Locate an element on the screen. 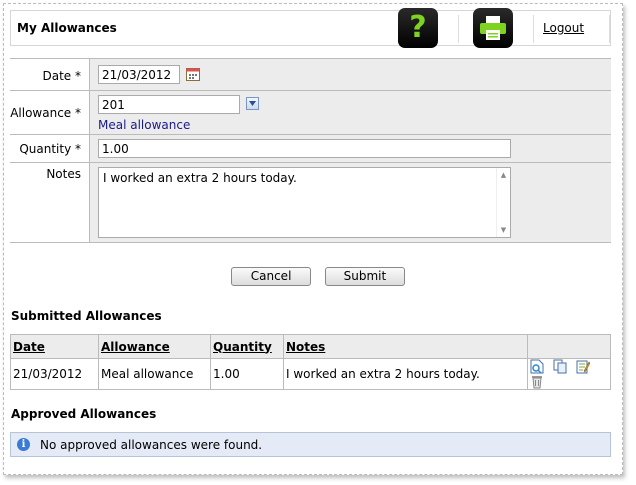 This screenshot has width=636, height=485. date-field-cell is located at coordinates (350, 74).